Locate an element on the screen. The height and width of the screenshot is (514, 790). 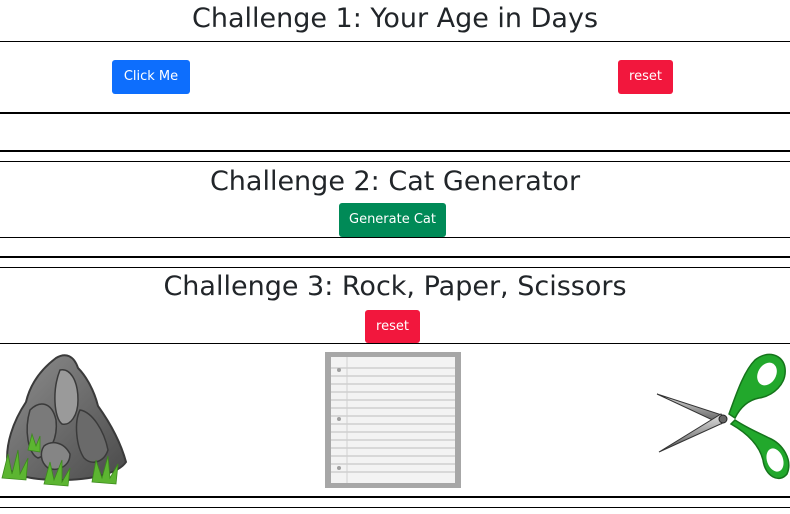
paper-image is located at coordinates (393, 420).